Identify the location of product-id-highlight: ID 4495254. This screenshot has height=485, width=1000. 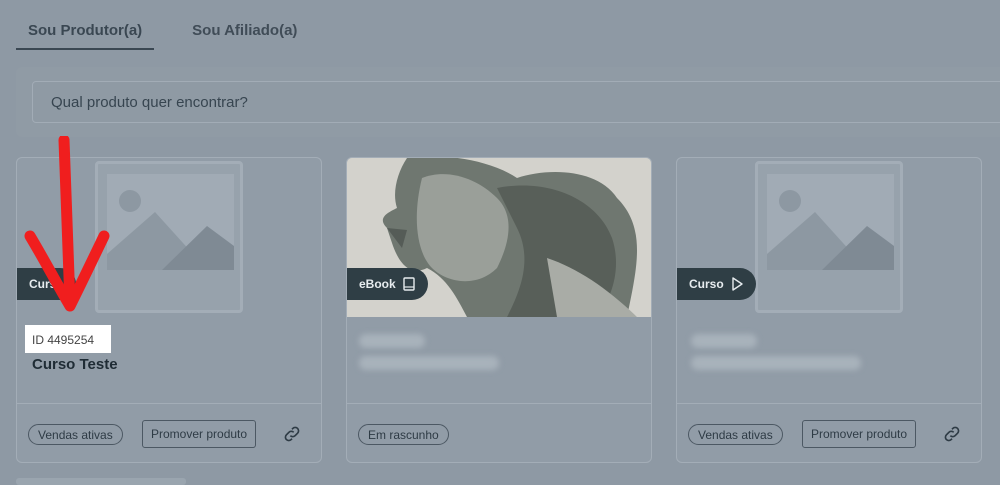
(68, 339).